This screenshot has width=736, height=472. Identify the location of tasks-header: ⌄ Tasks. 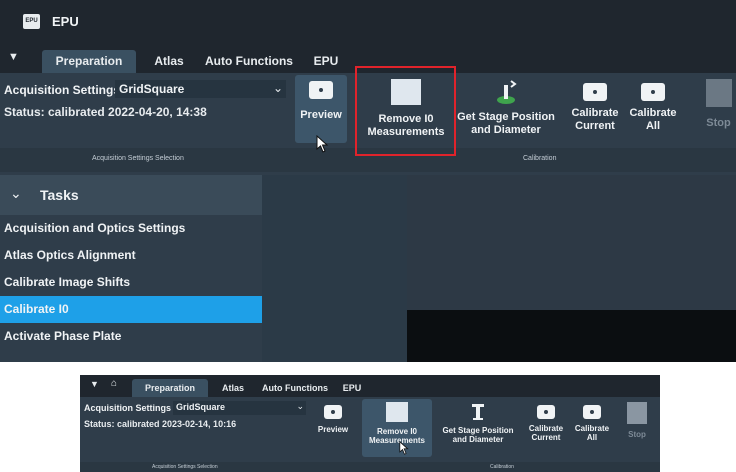
(131, 195).